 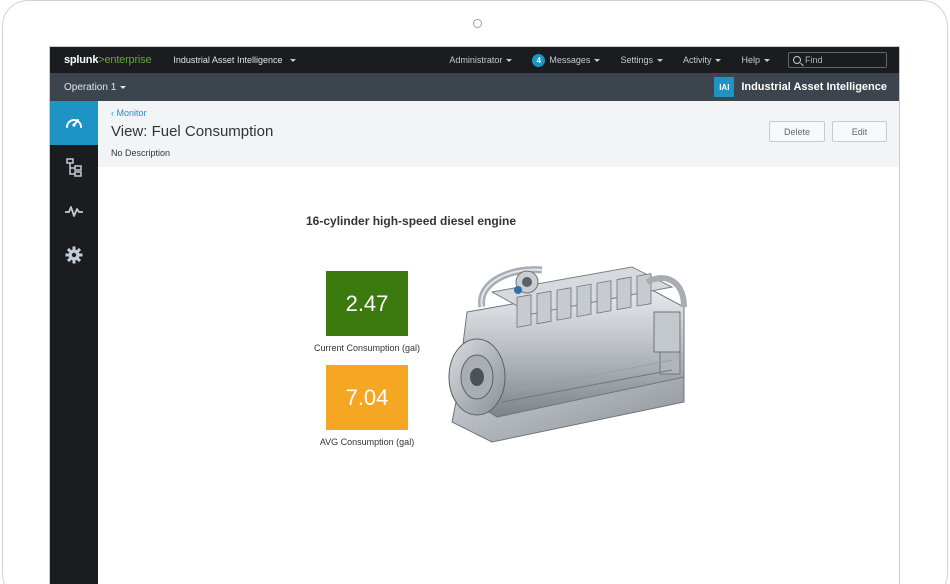 I want to click on avg-consumption-label: AVG Consumption (gal), so click(x=367, y=442).